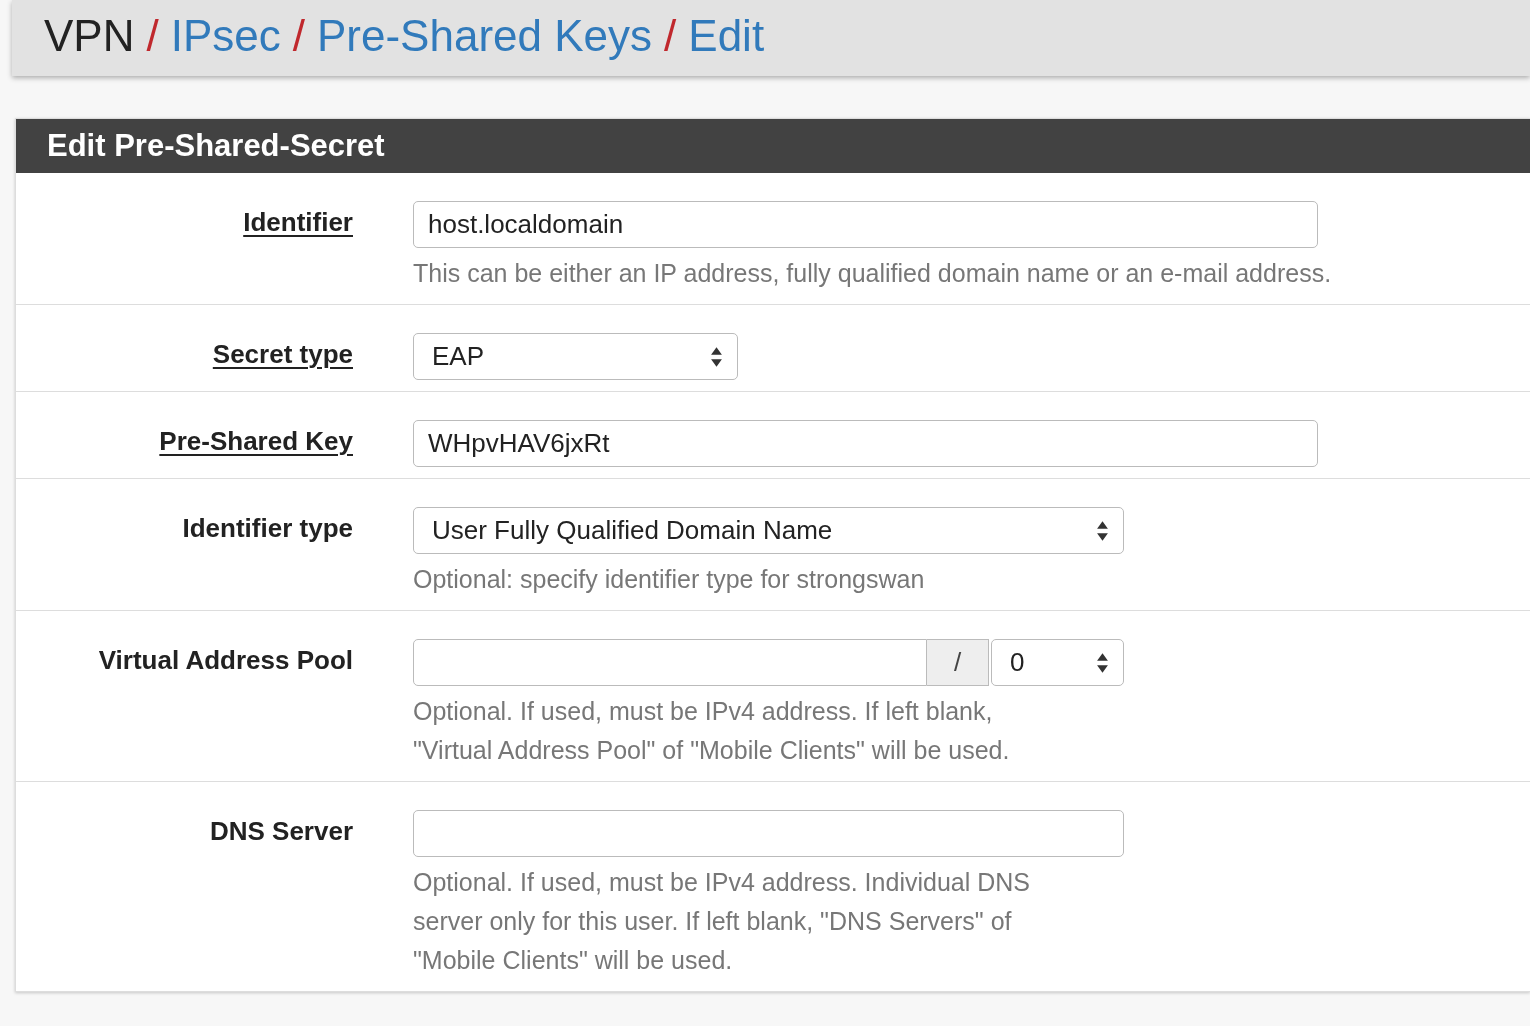 The width and height of the screenshot is (1530, 1026). I want to click on input-addon: /, so click(958, 662).